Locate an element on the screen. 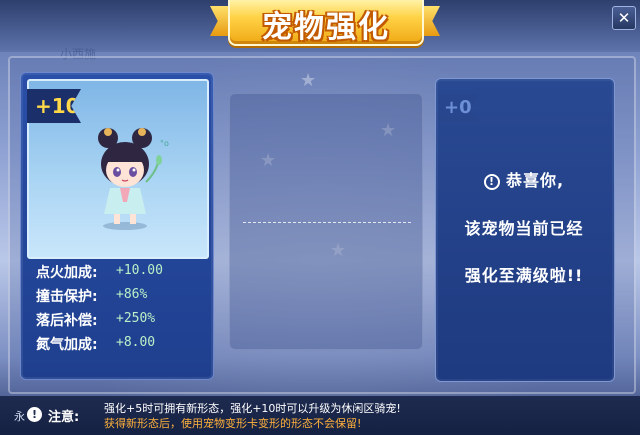  close-button: ✕ is located at coordinates (624, 18).